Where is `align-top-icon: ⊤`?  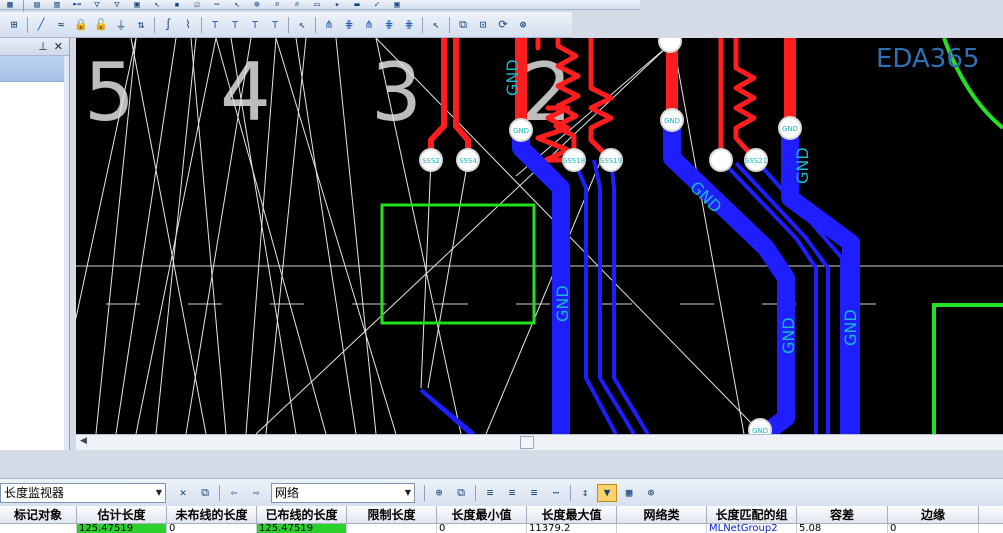
align-top-icon: ⊤ is located at coordinates (275, 25).